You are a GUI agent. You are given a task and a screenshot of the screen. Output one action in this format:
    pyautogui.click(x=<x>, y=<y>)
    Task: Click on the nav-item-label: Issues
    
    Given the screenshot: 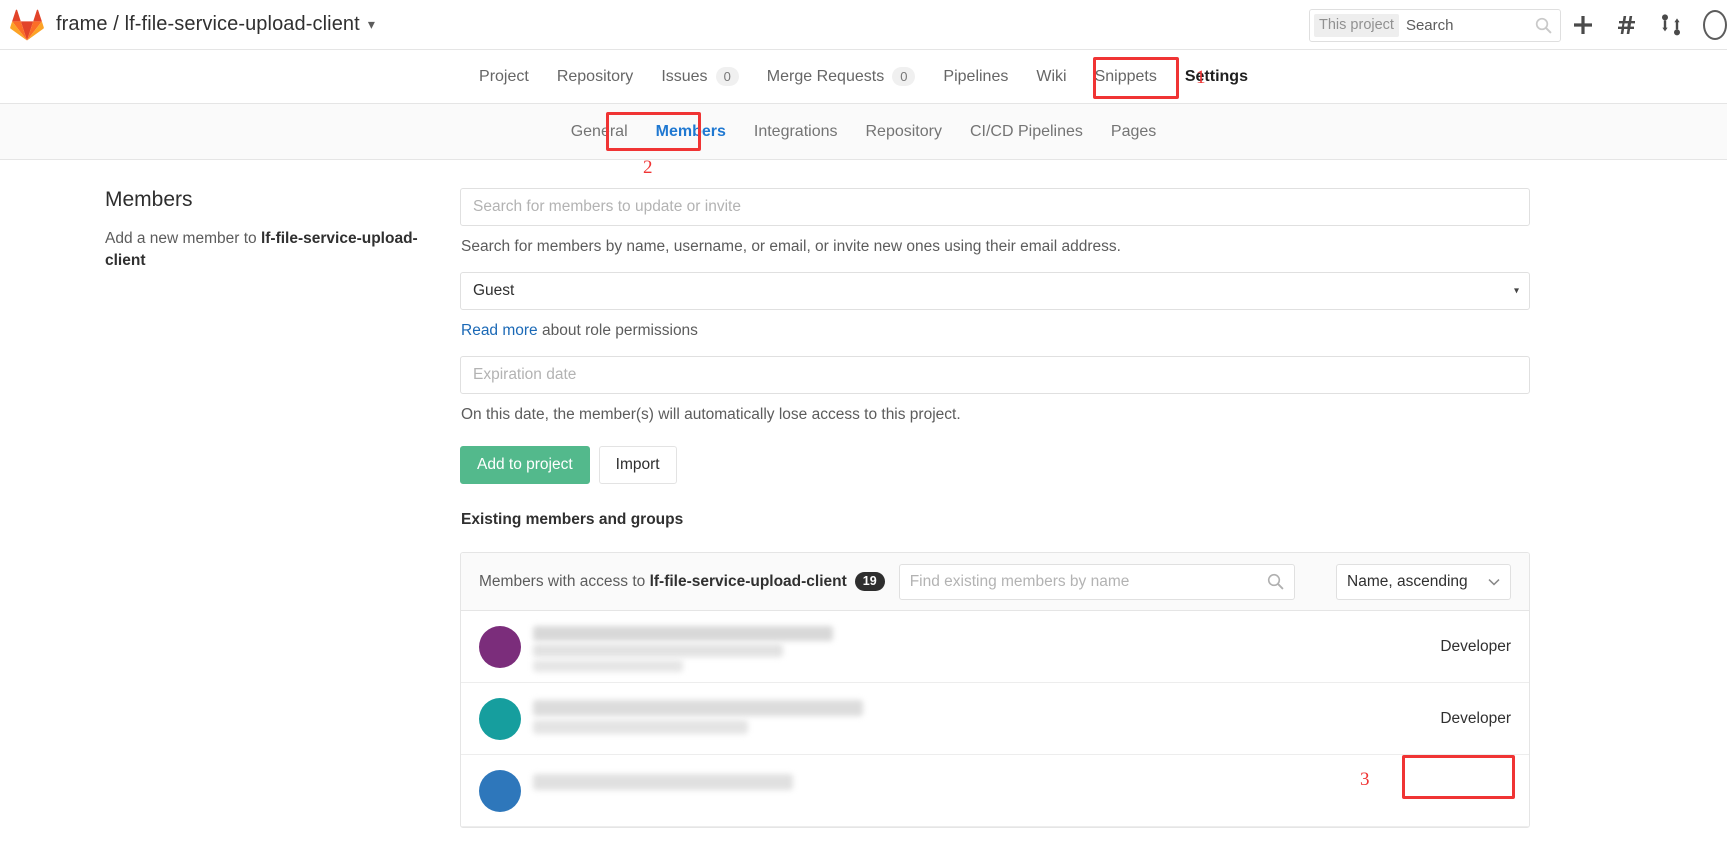 What is the action you would take?
    pyautogui.click(x=684, y=76)
    